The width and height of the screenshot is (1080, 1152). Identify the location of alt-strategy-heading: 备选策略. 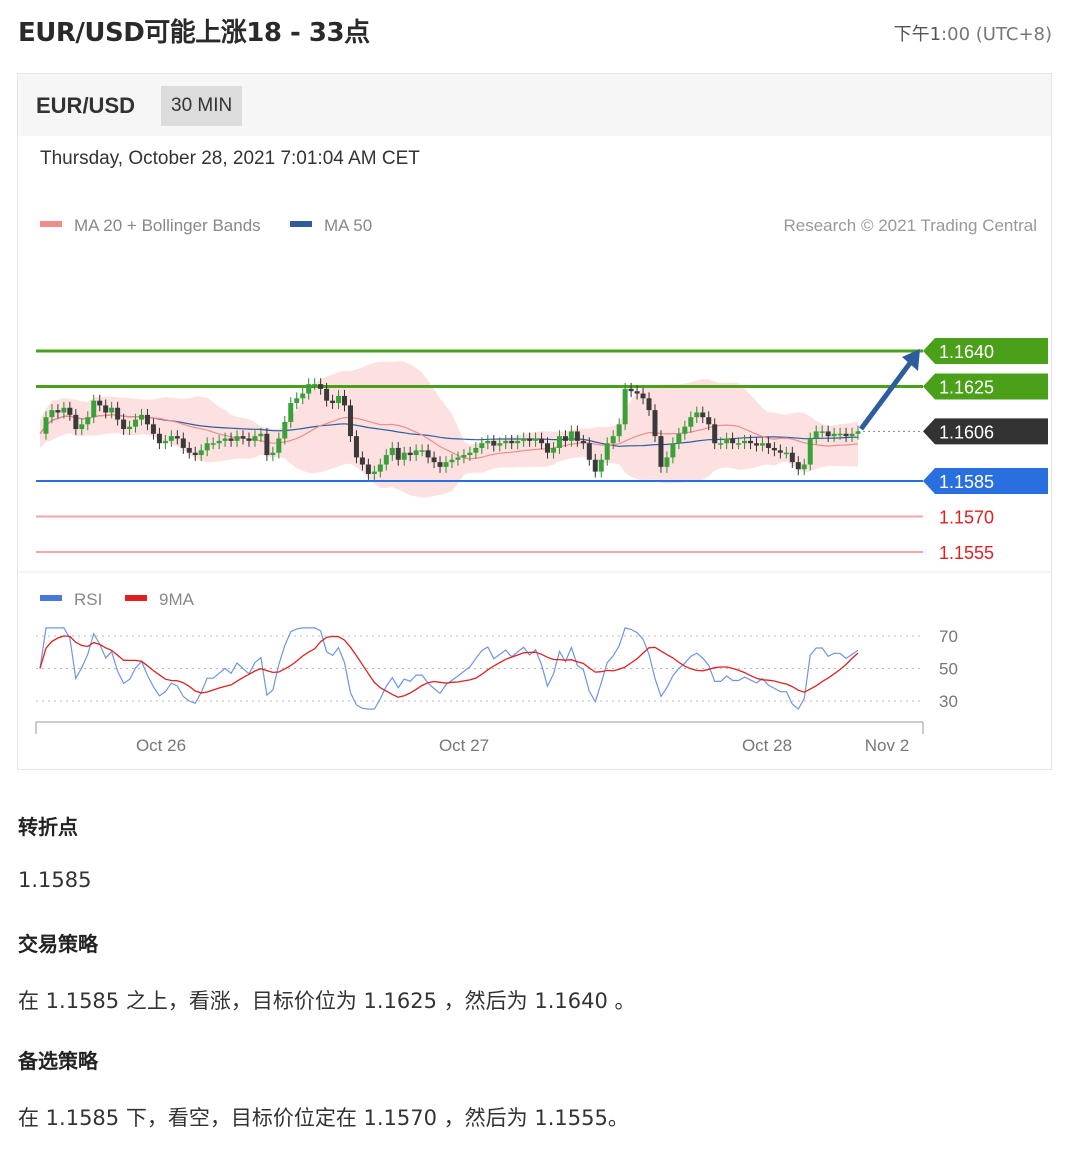
(58, 1061).